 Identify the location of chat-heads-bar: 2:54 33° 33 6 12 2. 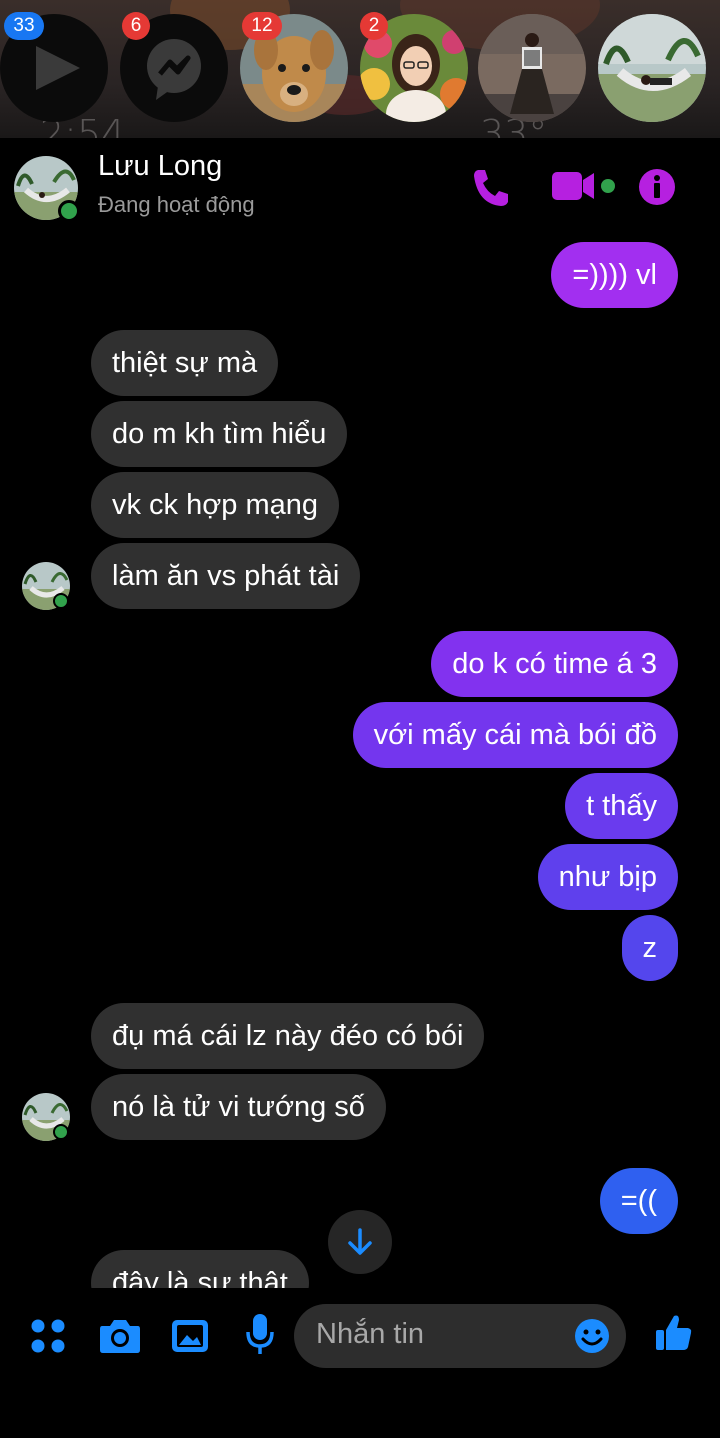
(360, 69).